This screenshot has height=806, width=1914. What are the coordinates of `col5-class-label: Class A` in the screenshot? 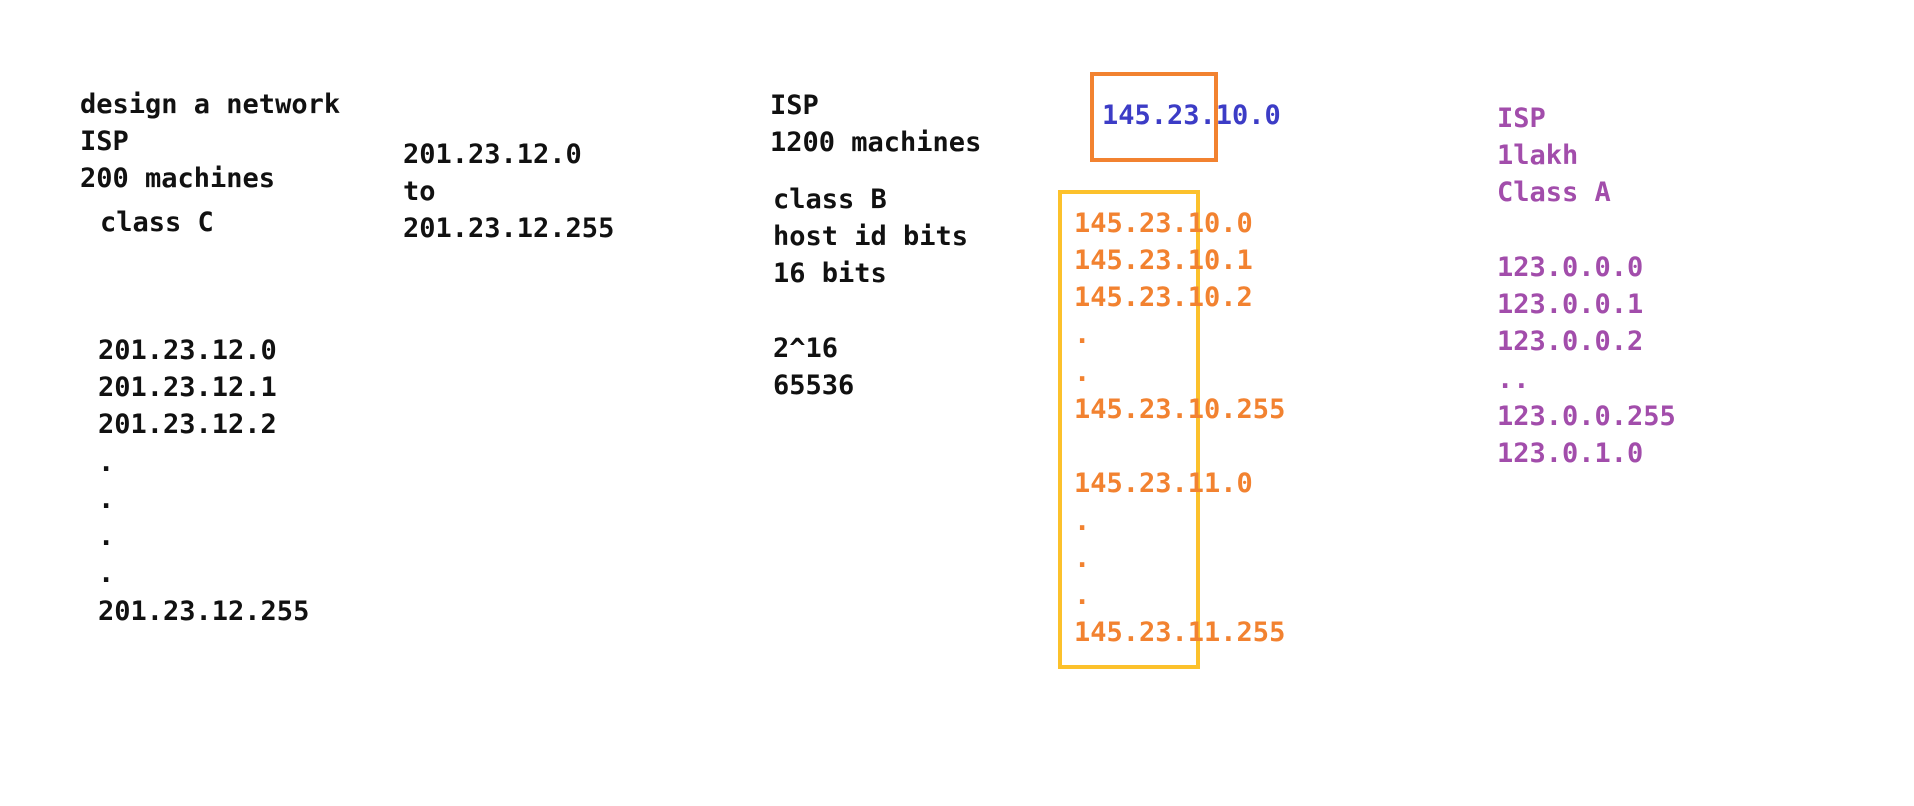 It's located at (1554, 192).